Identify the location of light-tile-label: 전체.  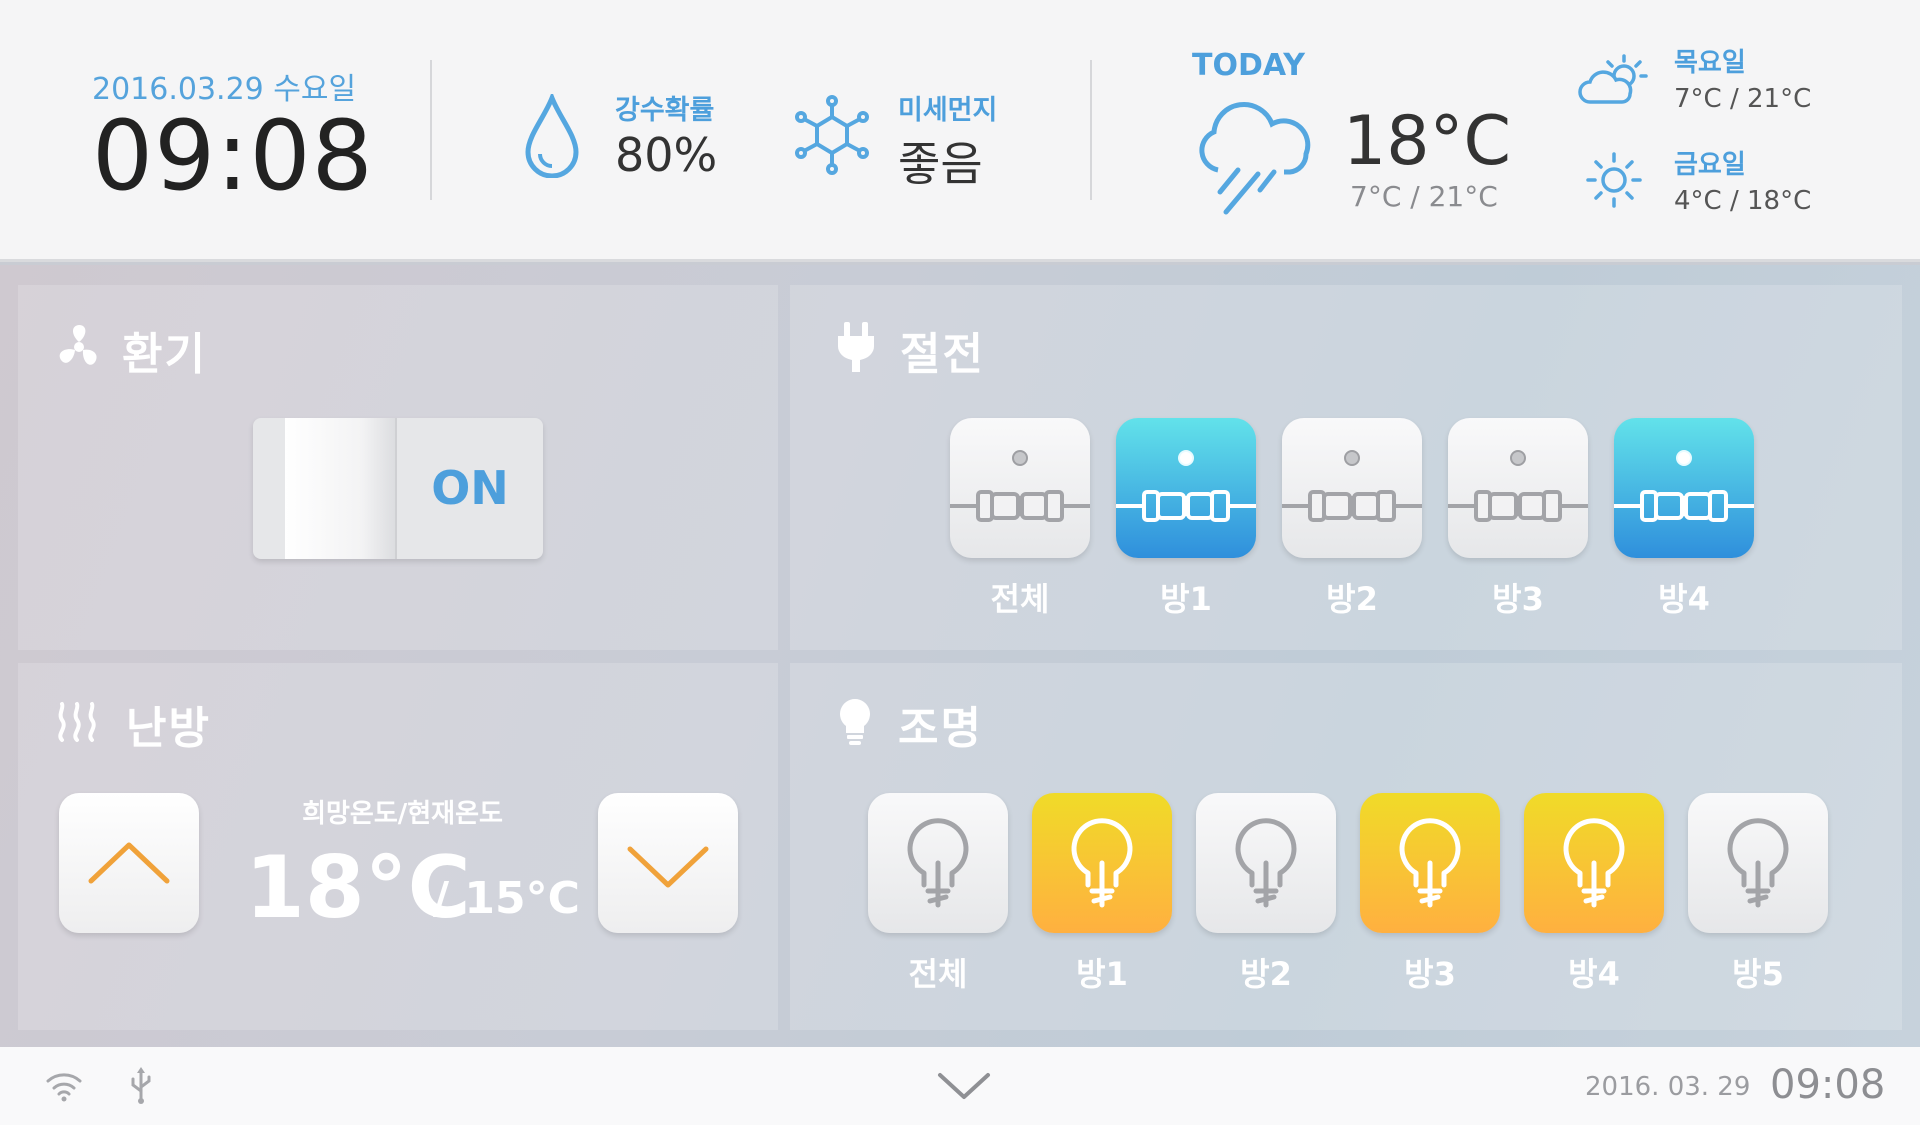
(938, 974).